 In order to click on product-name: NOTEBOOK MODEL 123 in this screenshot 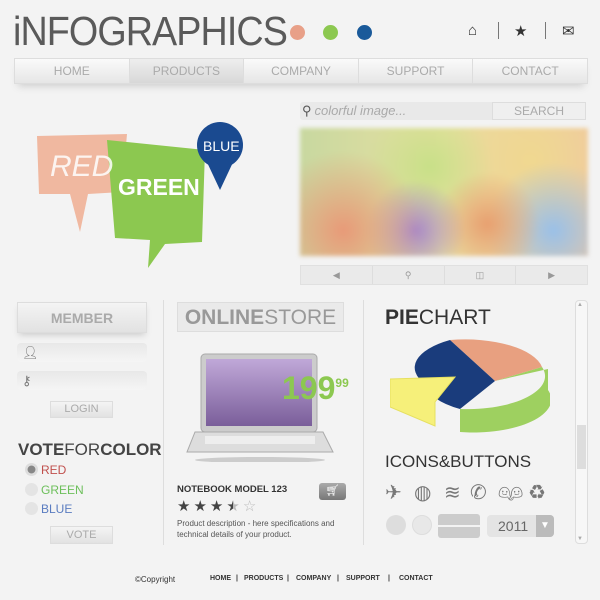, I will do `click(232, 489)`.